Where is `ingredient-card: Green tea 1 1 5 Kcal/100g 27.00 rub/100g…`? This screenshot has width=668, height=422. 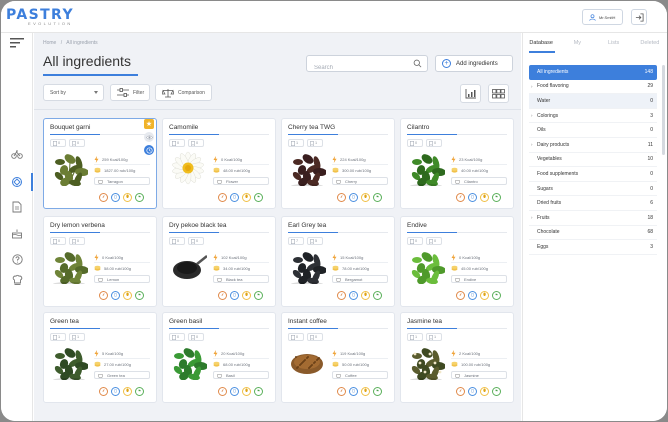
ingredient-card: Green tea 1 1 5 Kcal/100g 27.00 rub/100g… is located at coordinates (100, 357).